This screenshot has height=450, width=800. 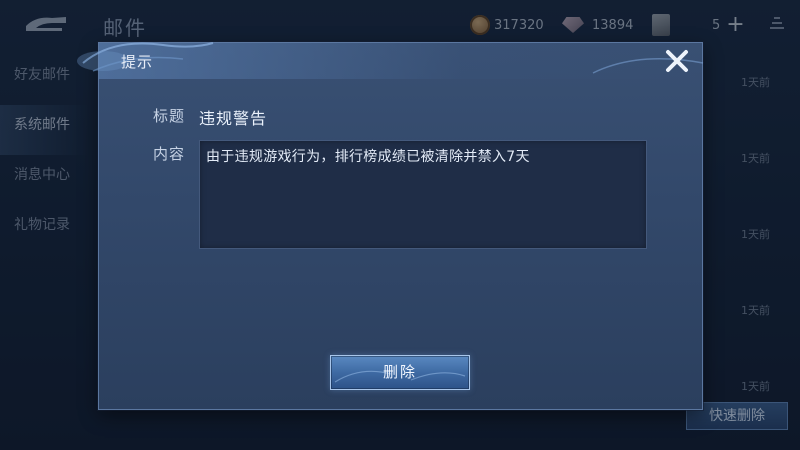 I want to click on content-label: 内容, so click(x=169, y=154).